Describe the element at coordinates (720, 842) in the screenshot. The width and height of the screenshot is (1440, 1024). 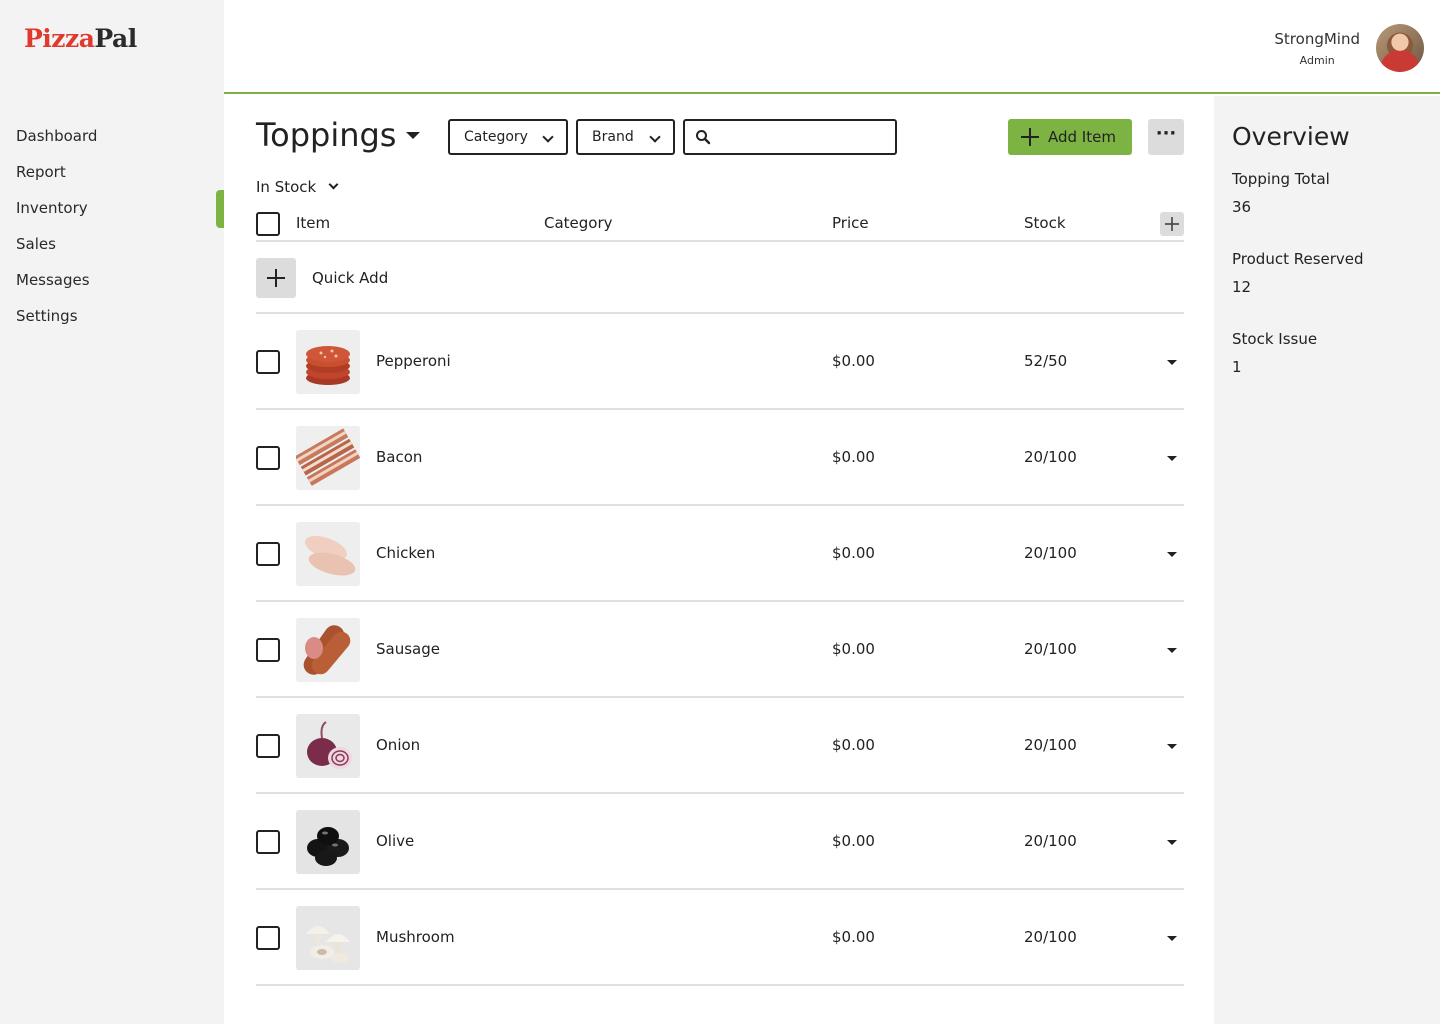
I see `table-row: Olive $0.00 20/100` at that location.